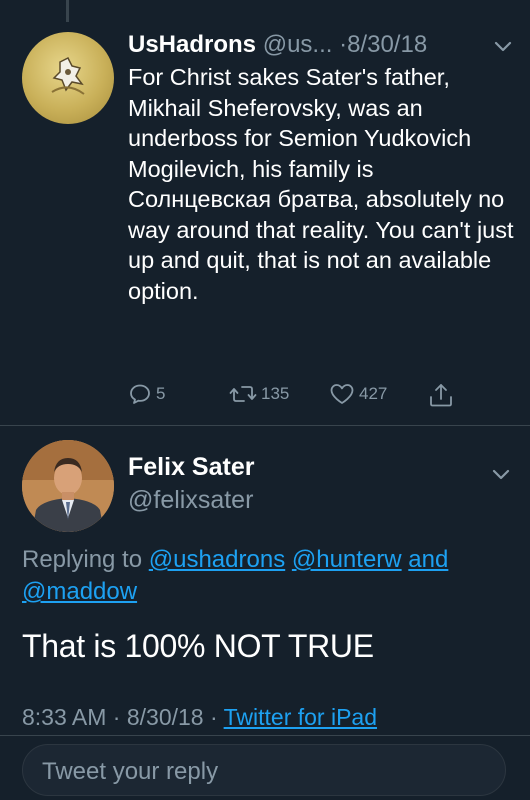  What do you see at coordinates (161, 393) in the screenshot?
I see `reply-count: 5` at bounding box center [161, 393].